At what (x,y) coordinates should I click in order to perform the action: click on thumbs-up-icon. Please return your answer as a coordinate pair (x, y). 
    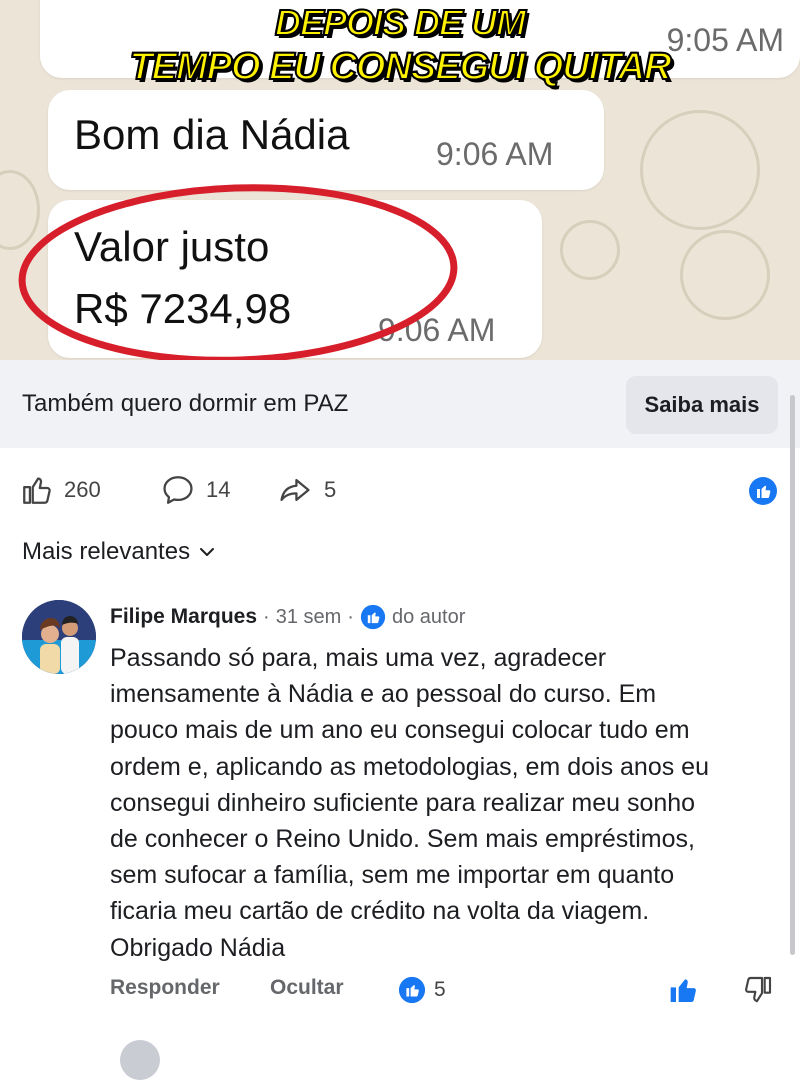
    Looking at the image, I should click on (37, 490).